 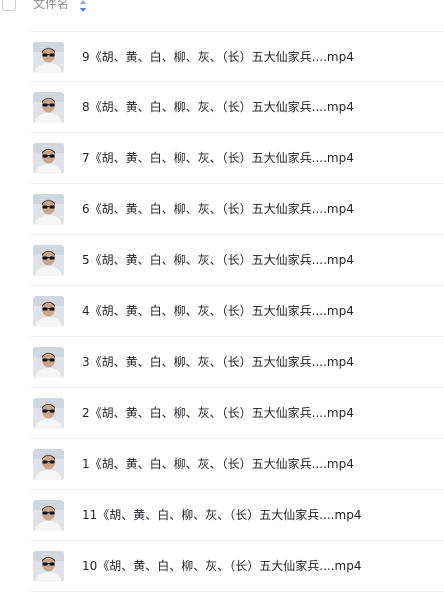 I want to click on file-name: 7《胡、黄、白、柳、灰、（长）五大仙家兵....mp4, so click(x=218, y=158).